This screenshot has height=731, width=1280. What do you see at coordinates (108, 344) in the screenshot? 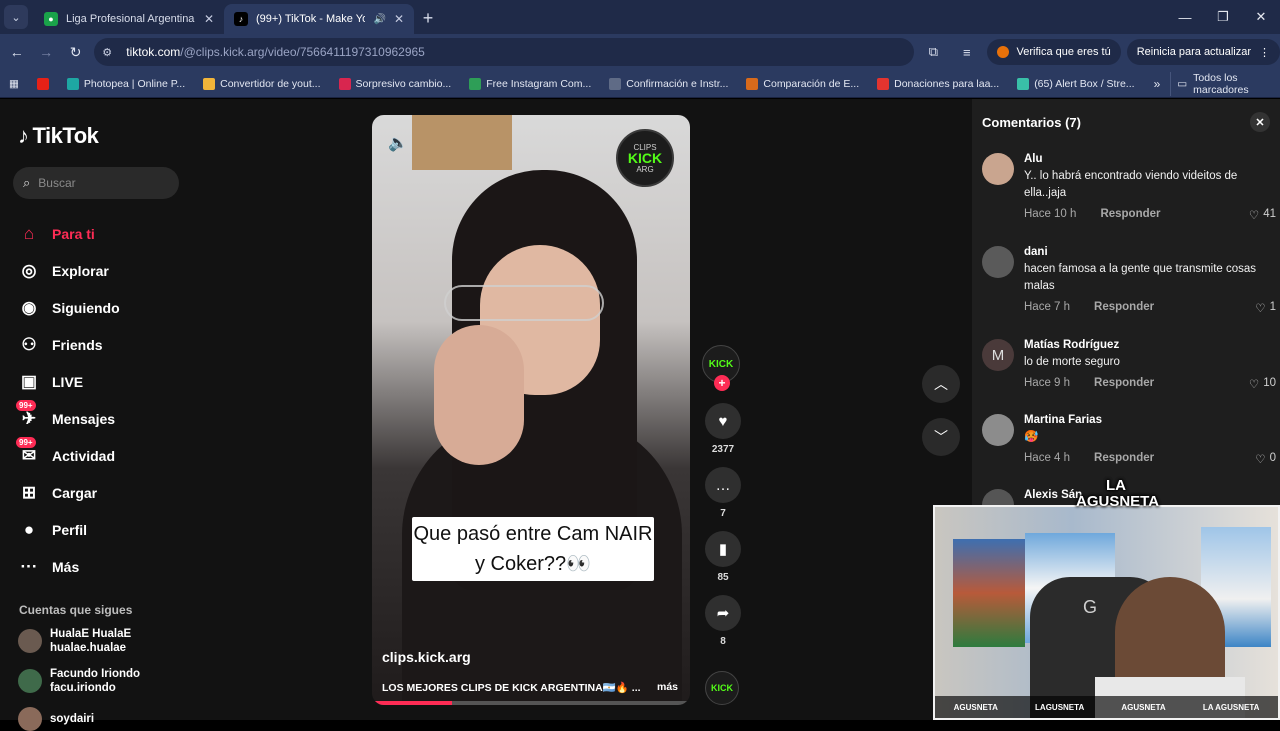
I see `nav-item-friends: ⚇ Friends` at bounding box center [108, 344].